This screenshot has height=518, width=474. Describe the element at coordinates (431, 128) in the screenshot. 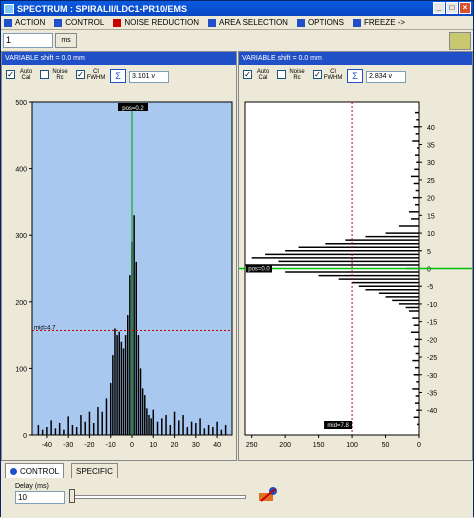

I see `y-tick-label: 40` at that location.